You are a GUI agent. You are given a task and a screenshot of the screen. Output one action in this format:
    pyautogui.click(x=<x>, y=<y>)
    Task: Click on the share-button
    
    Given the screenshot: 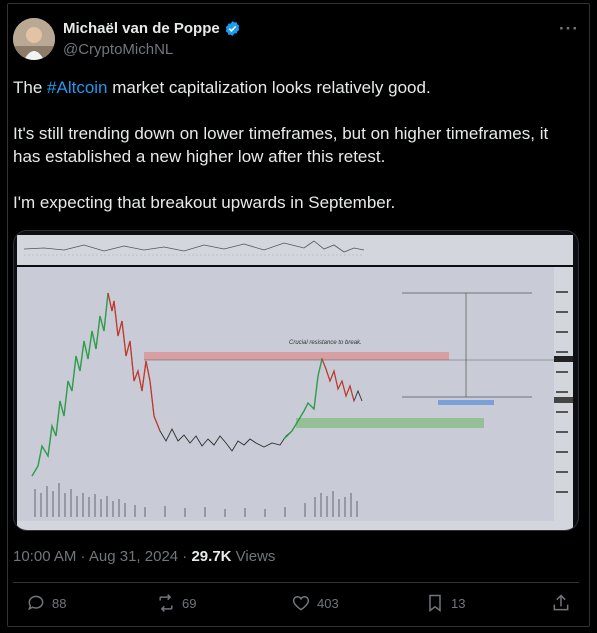 What is the action you would take?
    pyautogui.click(x=561, y=603)
    